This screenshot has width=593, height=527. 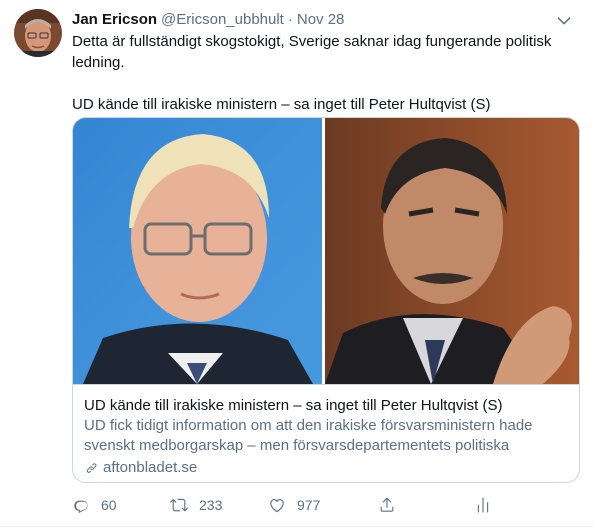 I want to click on analytics-button, so click(x=483, y=505).